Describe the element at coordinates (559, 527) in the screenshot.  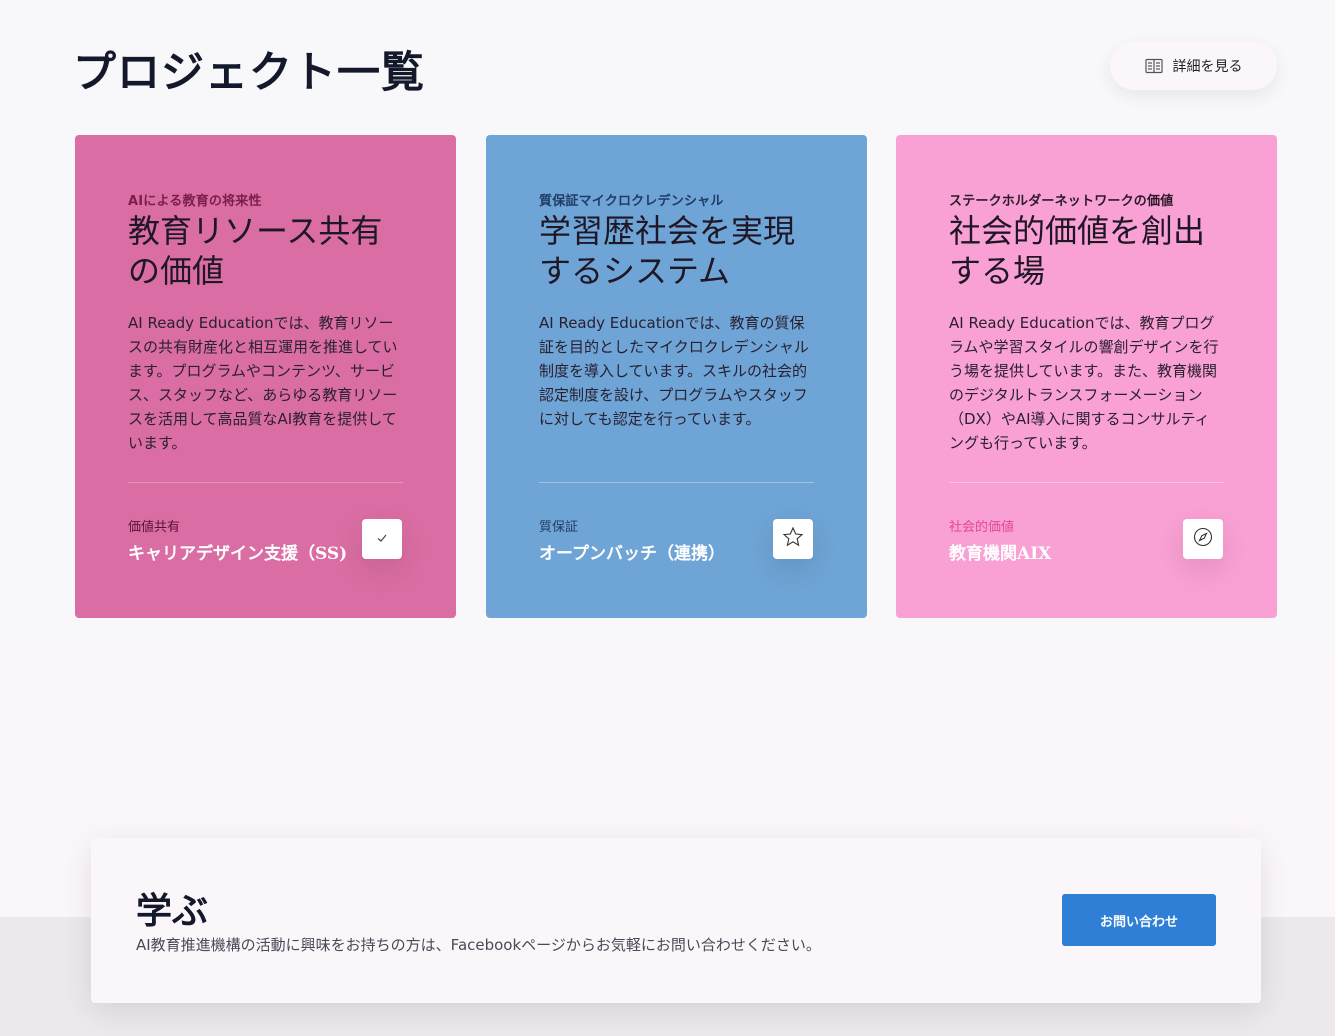
I see `card-category: 質保証` at that location.